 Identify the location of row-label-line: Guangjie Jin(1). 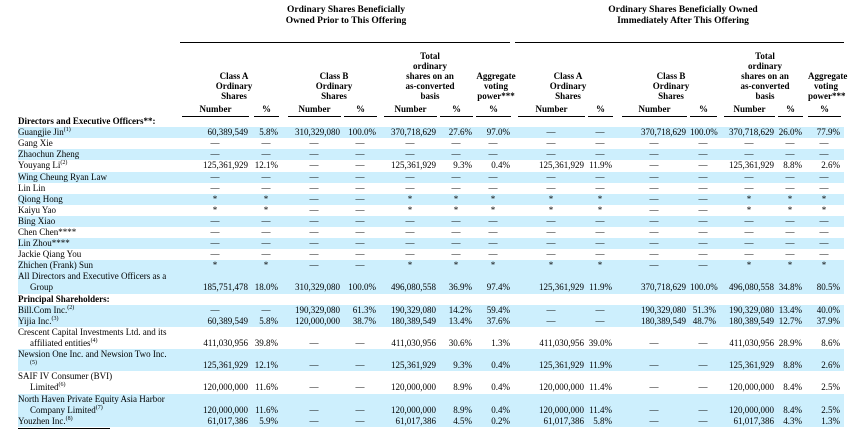
(44, 132).